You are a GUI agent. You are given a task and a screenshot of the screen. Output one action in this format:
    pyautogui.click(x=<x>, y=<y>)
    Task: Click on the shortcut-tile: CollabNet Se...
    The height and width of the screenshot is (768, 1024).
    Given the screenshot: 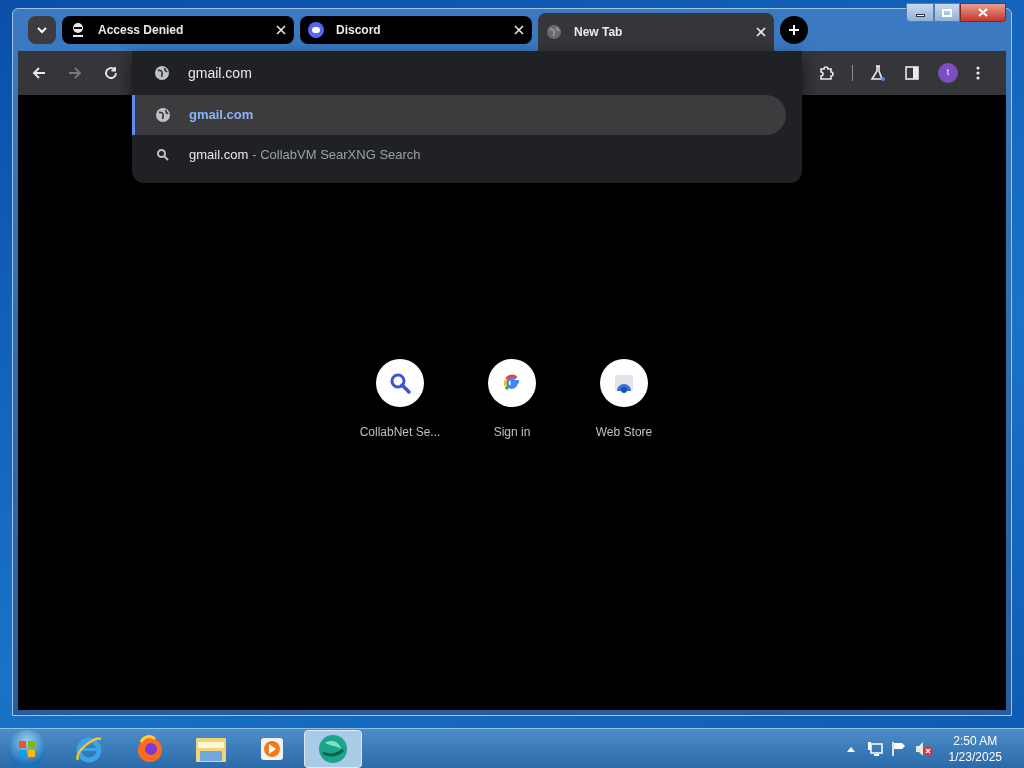 What is the action you would take?
    pyautogui.click(x=400, y=400)
    